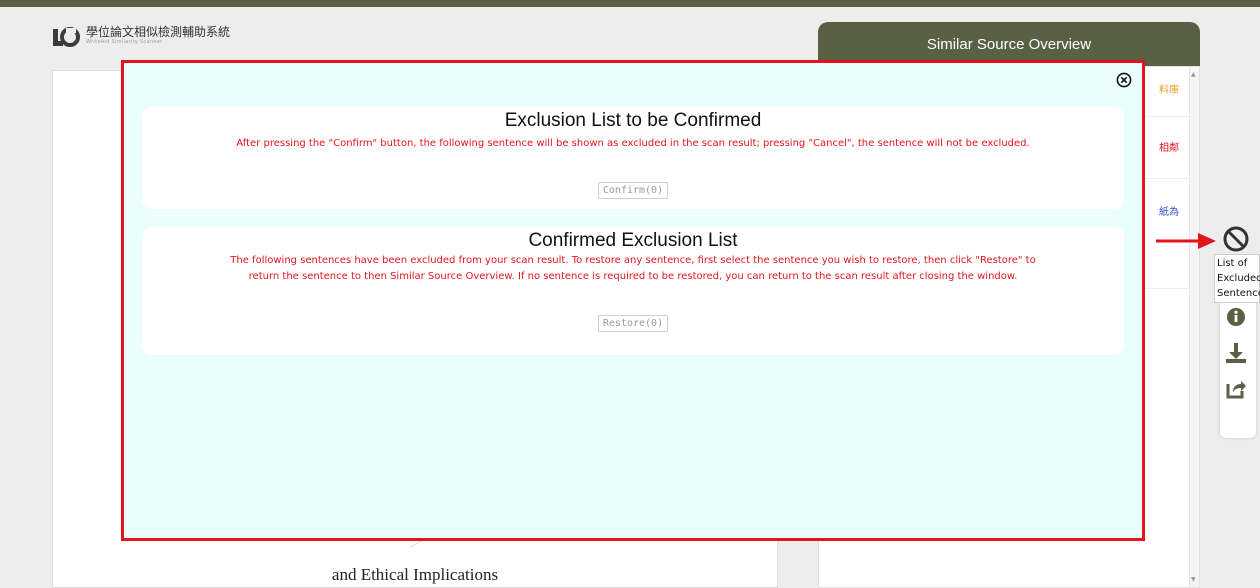 The height and width of the screenshot is (588, 1260). I want to click on app-logo: 學位論文相似檢測輔助系統 WriteAid Similarity Scanner, so click(141, 37).